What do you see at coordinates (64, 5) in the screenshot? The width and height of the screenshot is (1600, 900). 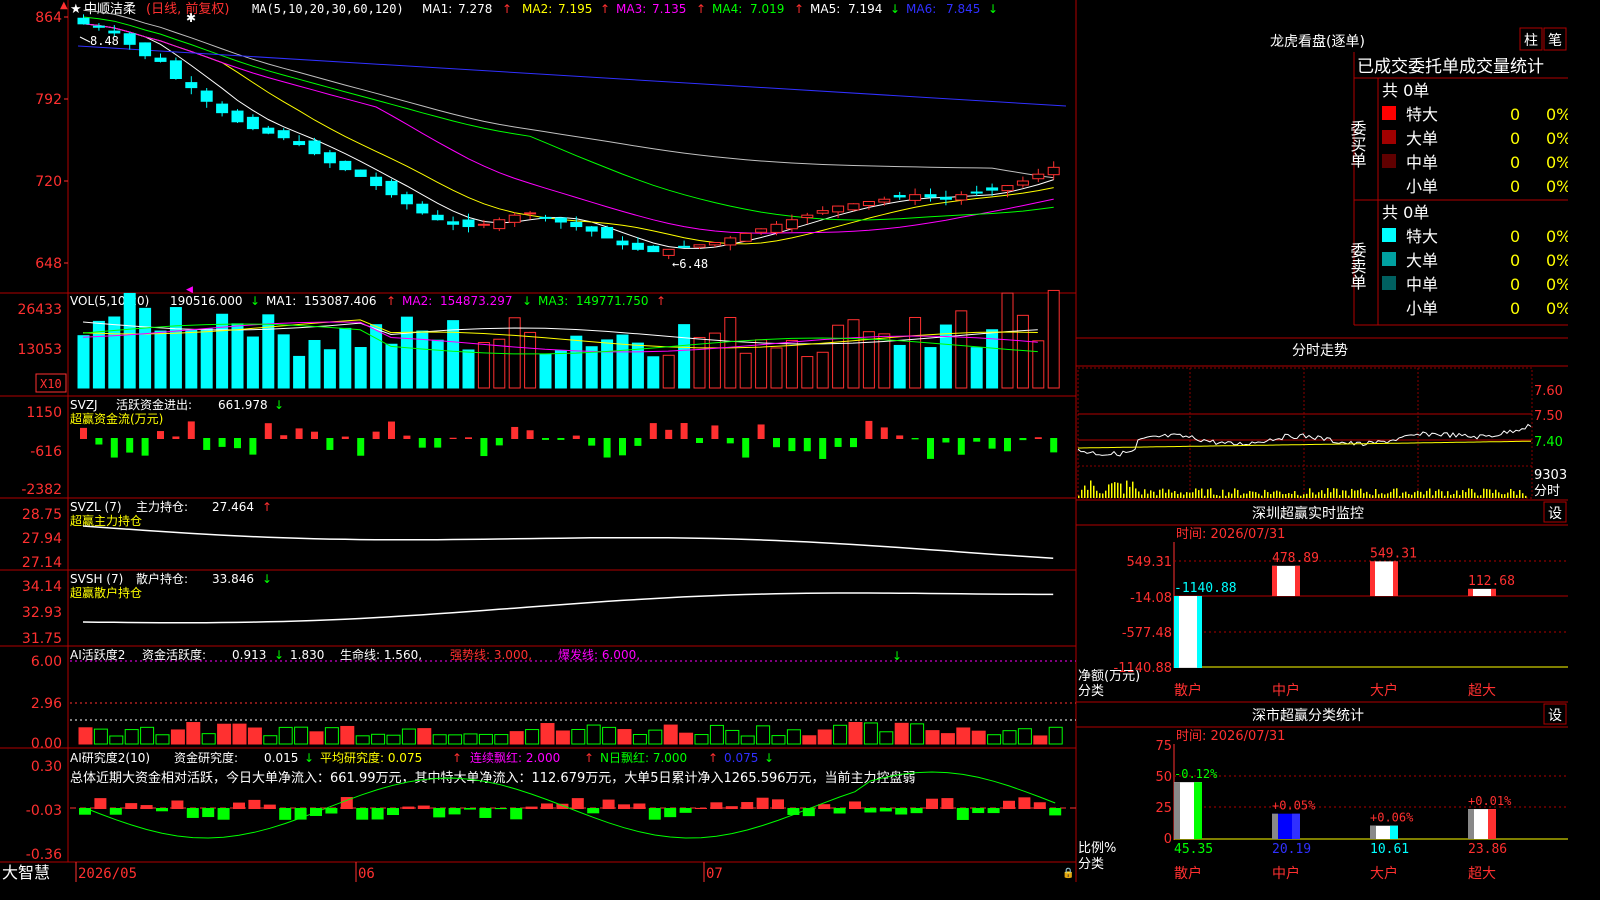 I see `scroll-up-icon: ▲` at bounding box center [64, 5].